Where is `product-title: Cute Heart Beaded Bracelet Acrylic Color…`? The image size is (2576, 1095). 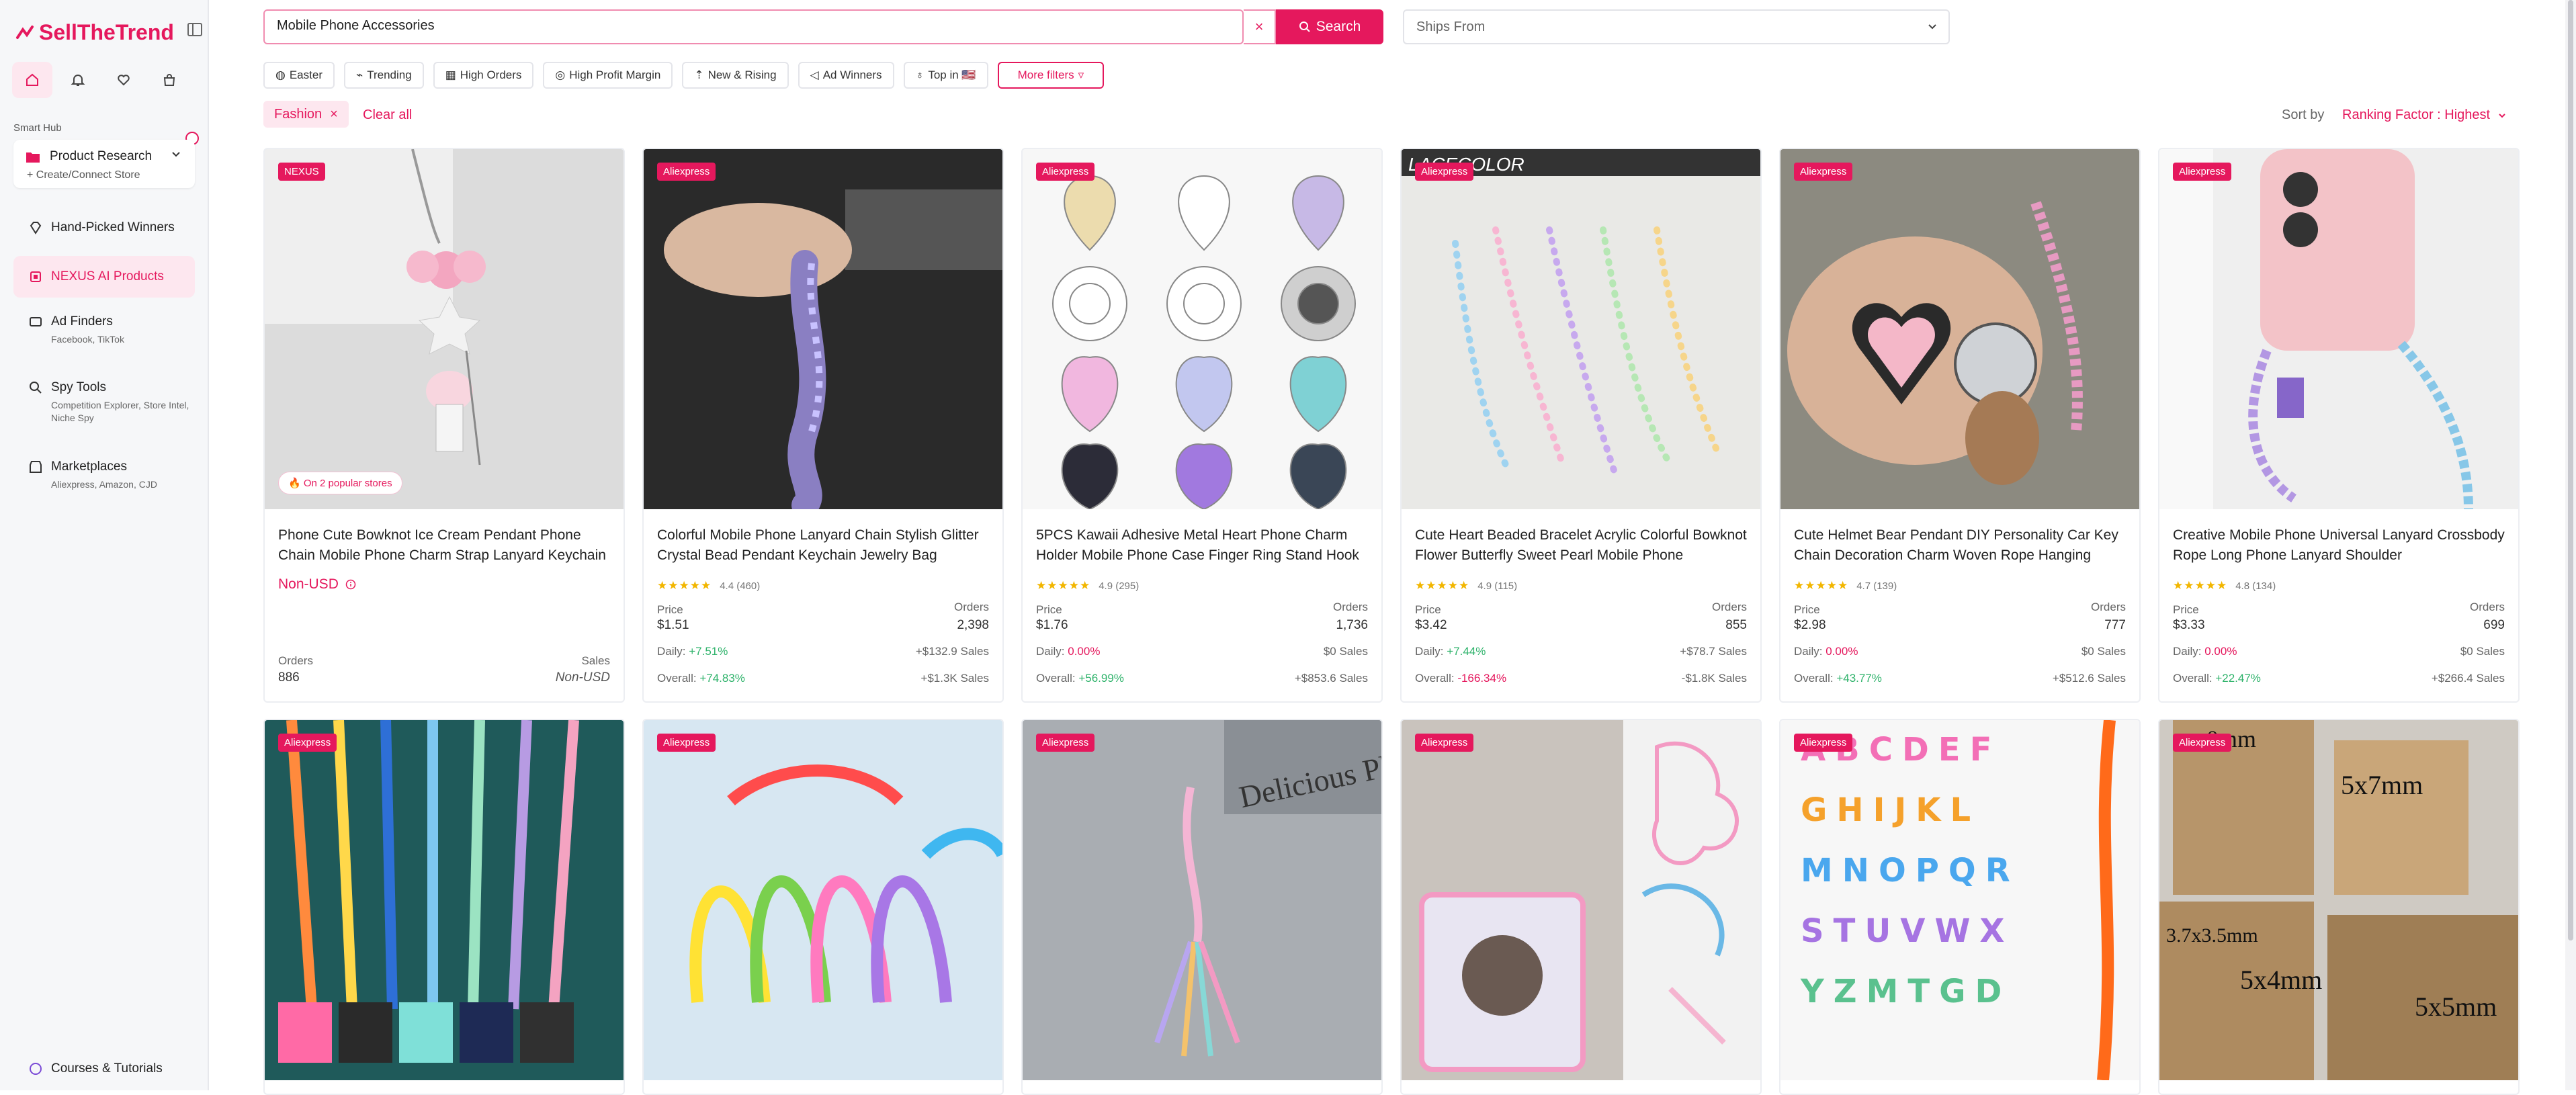 product-title: Cute Heart Beaded Bracelet Acrylic Color… is located at coordinates (1583, 545).